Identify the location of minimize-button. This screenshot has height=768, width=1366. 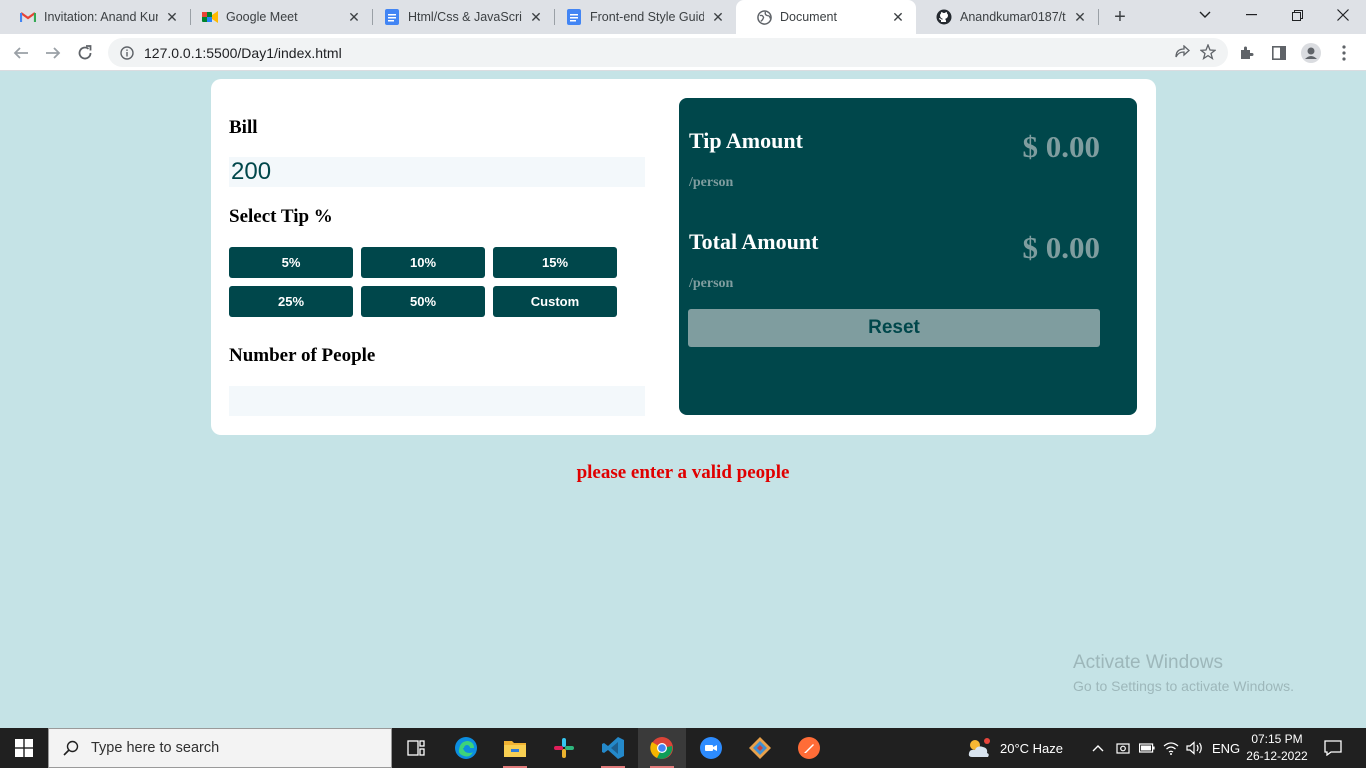
(1251, 15).